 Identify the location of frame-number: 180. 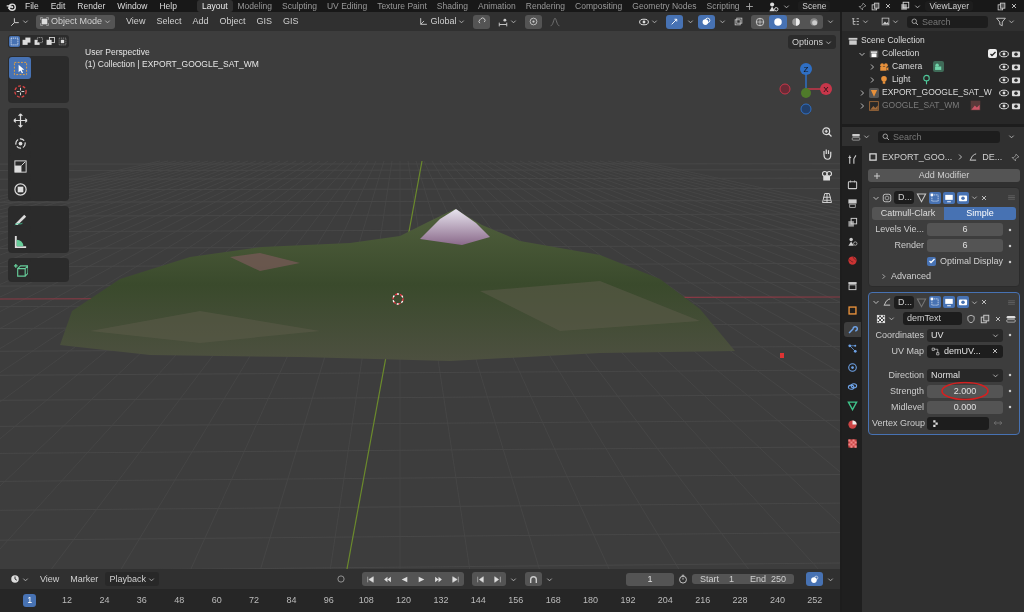
(591, 600).